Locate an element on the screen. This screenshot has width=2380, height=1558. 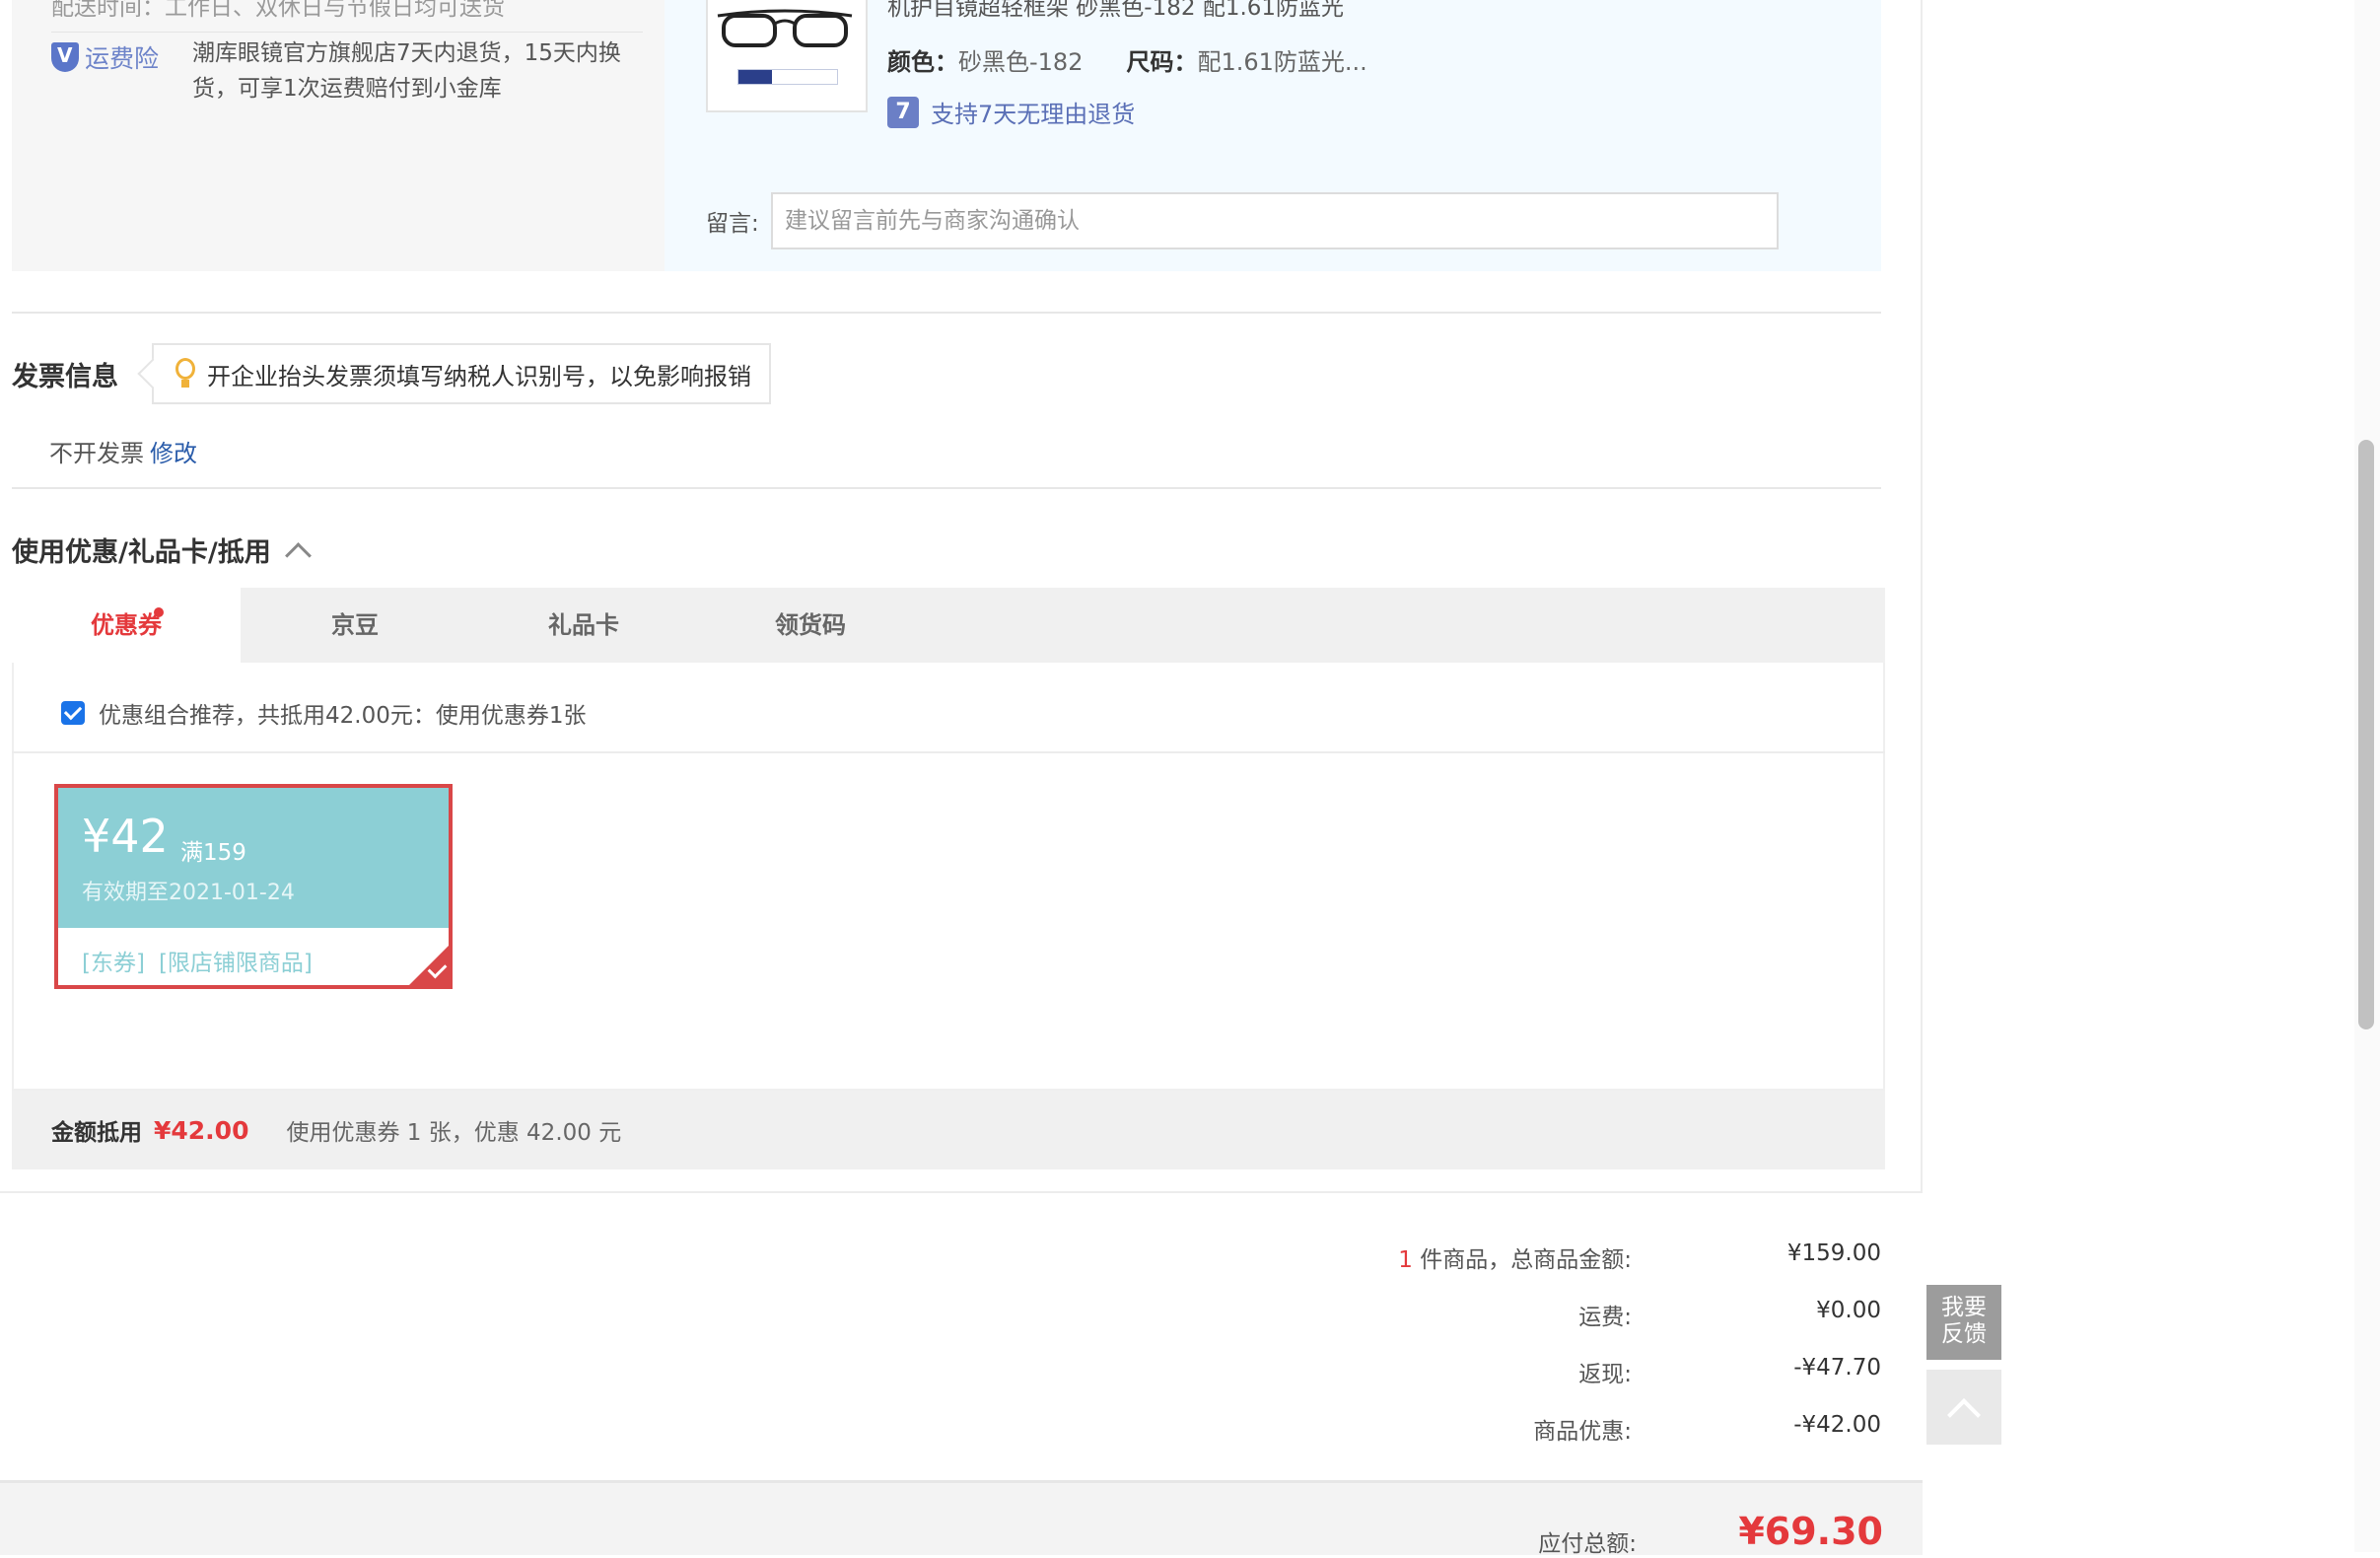
item-count-text: 件商品，总商品金额: is located at coordinates (1522, 1260).